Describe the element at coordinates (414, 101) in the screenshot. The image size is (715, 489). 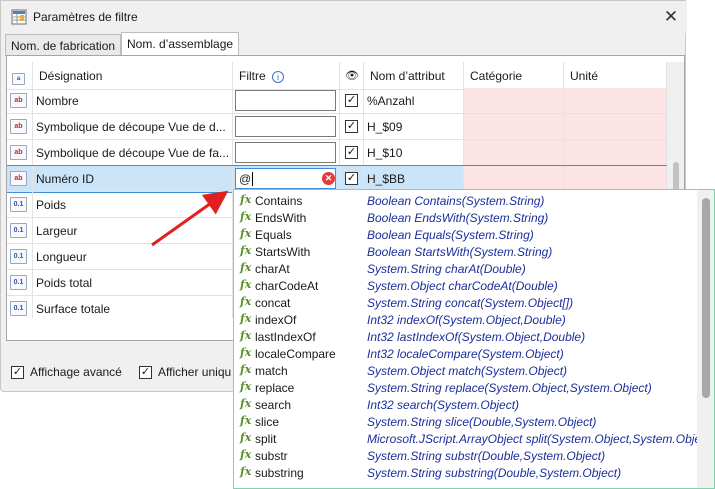
I see `attribute-name-cell: %Anzahl` at that location.